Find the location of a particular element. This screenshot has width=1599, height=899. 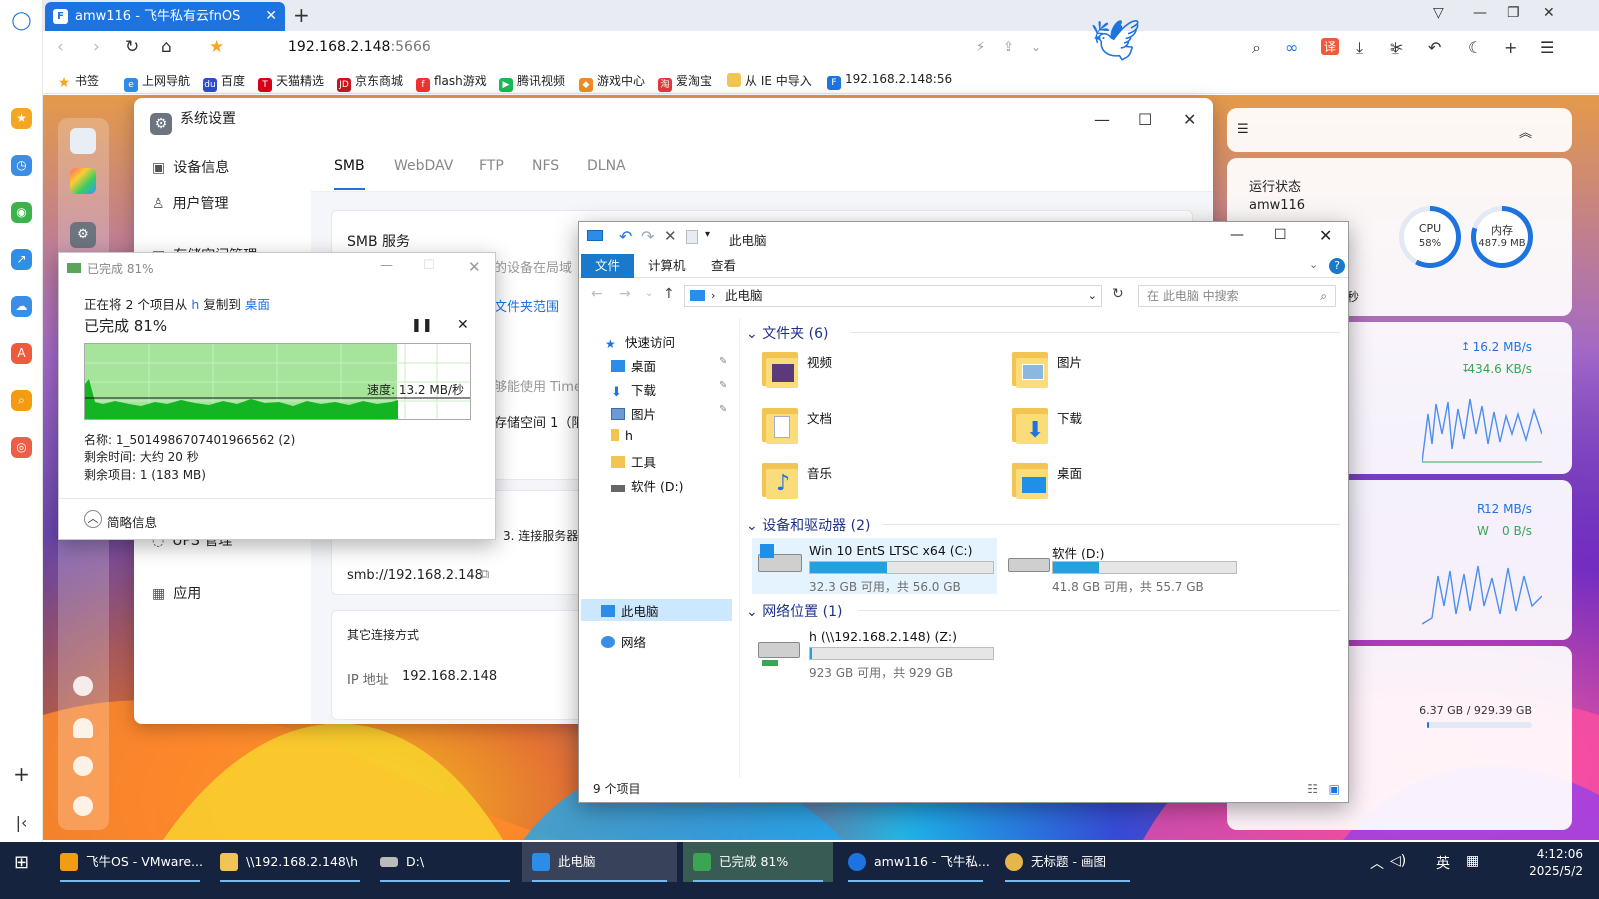

explorer-maximize-button: ☐ is located at coordinates (1280, 235).